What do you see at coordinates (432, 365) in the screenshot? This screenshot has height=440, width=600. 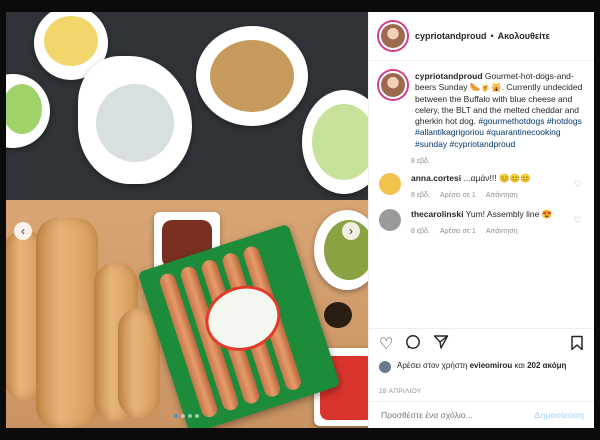 I see `likes-prefix: Αρέσει στον χρήστη` at bounding box center [432, 365].